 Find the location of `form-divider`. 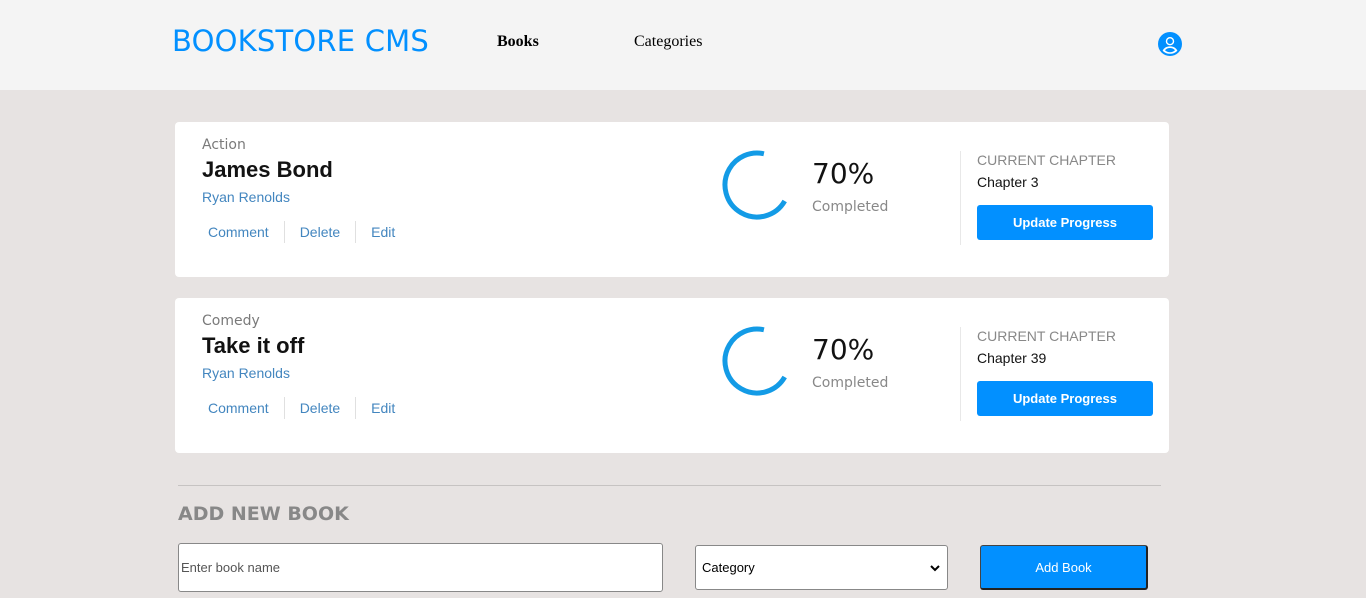

form-divider is located at coordinates (669, 485).